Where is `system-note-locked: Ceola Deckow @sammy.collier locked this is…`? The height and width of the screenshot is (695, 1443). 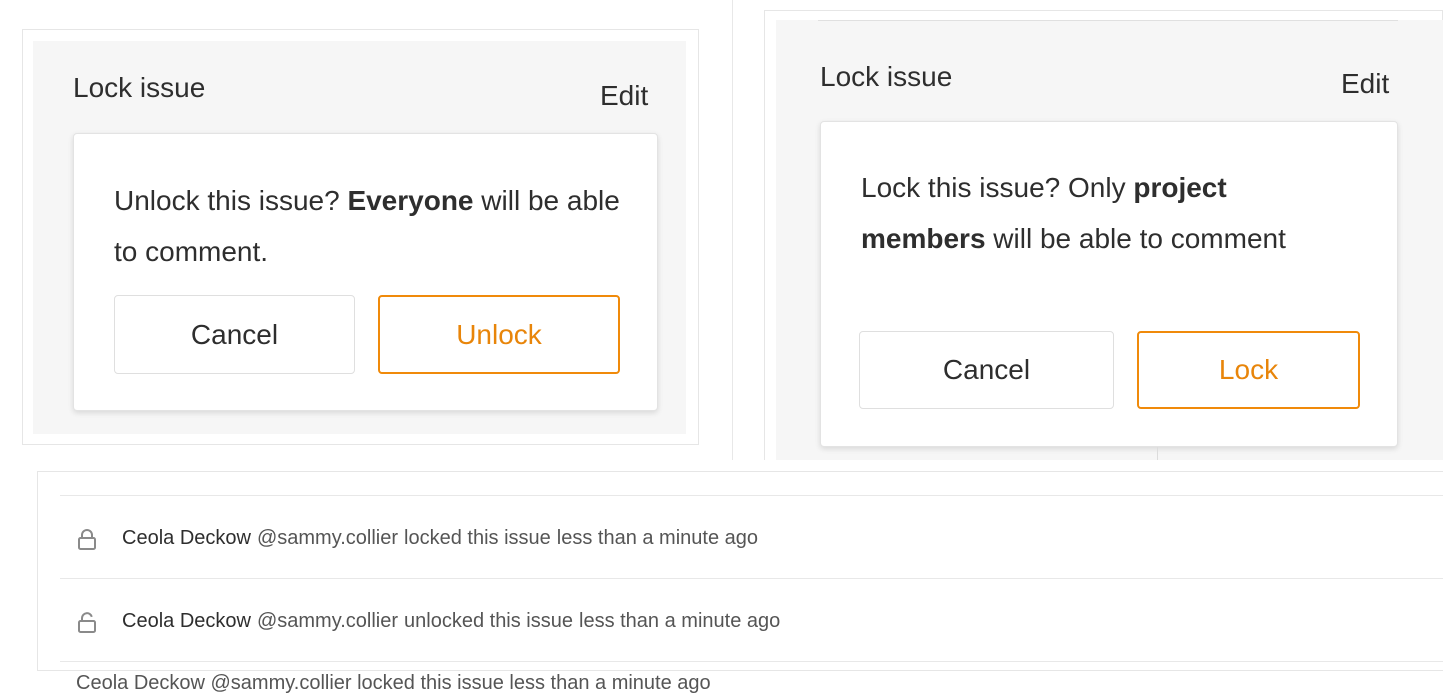
system-note-locked: Ceola Deckow @sammy.collier locked this is… is located at coordinates (417, 538).